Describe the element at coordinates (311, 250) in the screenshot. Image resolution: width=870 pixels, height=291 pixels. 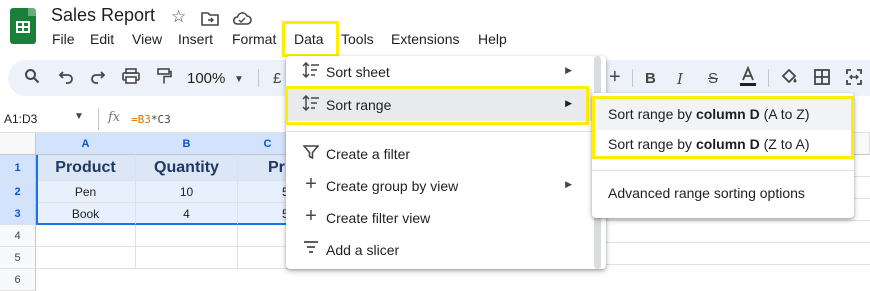
I see `slicer-icon` at that location.